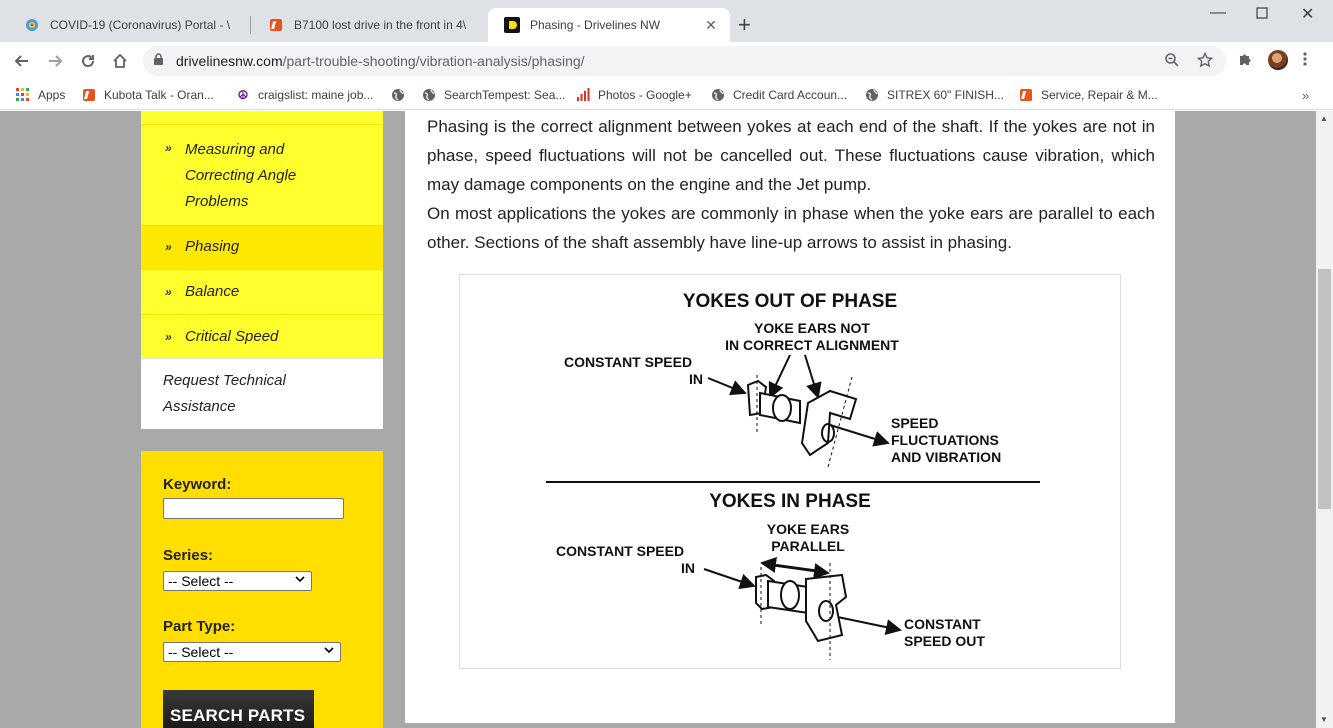 This screenshot has height=728, width=1333. I want to click on forward-icon, so click(55, 61).